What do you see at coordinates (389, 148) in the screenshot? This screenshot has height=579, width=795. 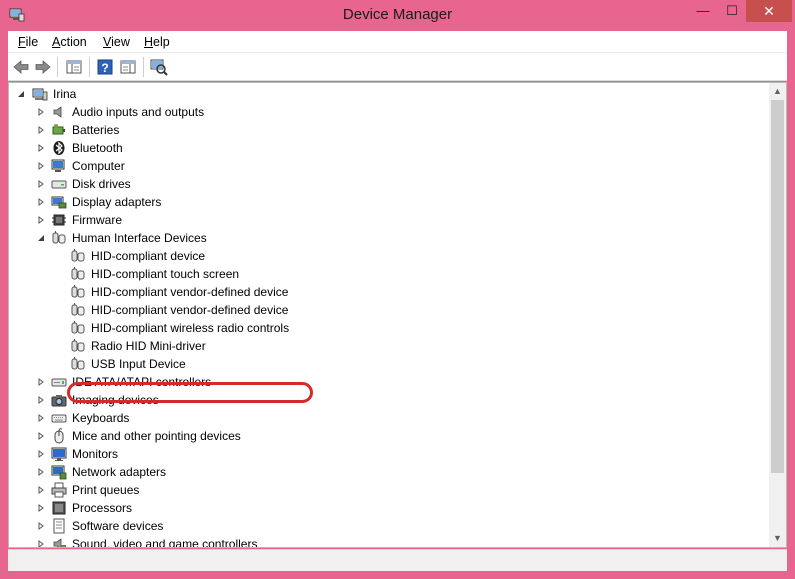 I see `tree-category: Bluetooth` at bounding box center [389, 148].